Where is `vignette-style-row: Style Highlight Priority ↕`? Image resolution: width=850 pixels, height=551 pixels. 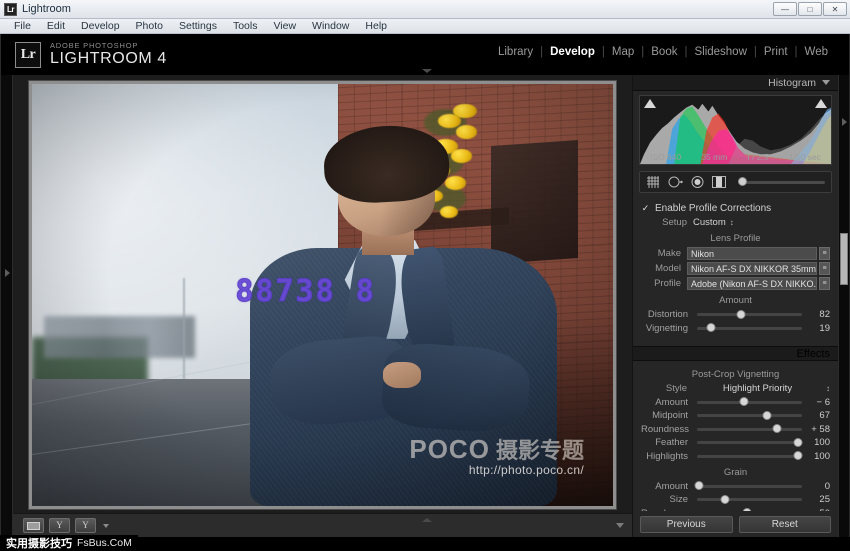
vignette-style-row: Style Highlight Priority ↕ is located at coordinates (735, 388).